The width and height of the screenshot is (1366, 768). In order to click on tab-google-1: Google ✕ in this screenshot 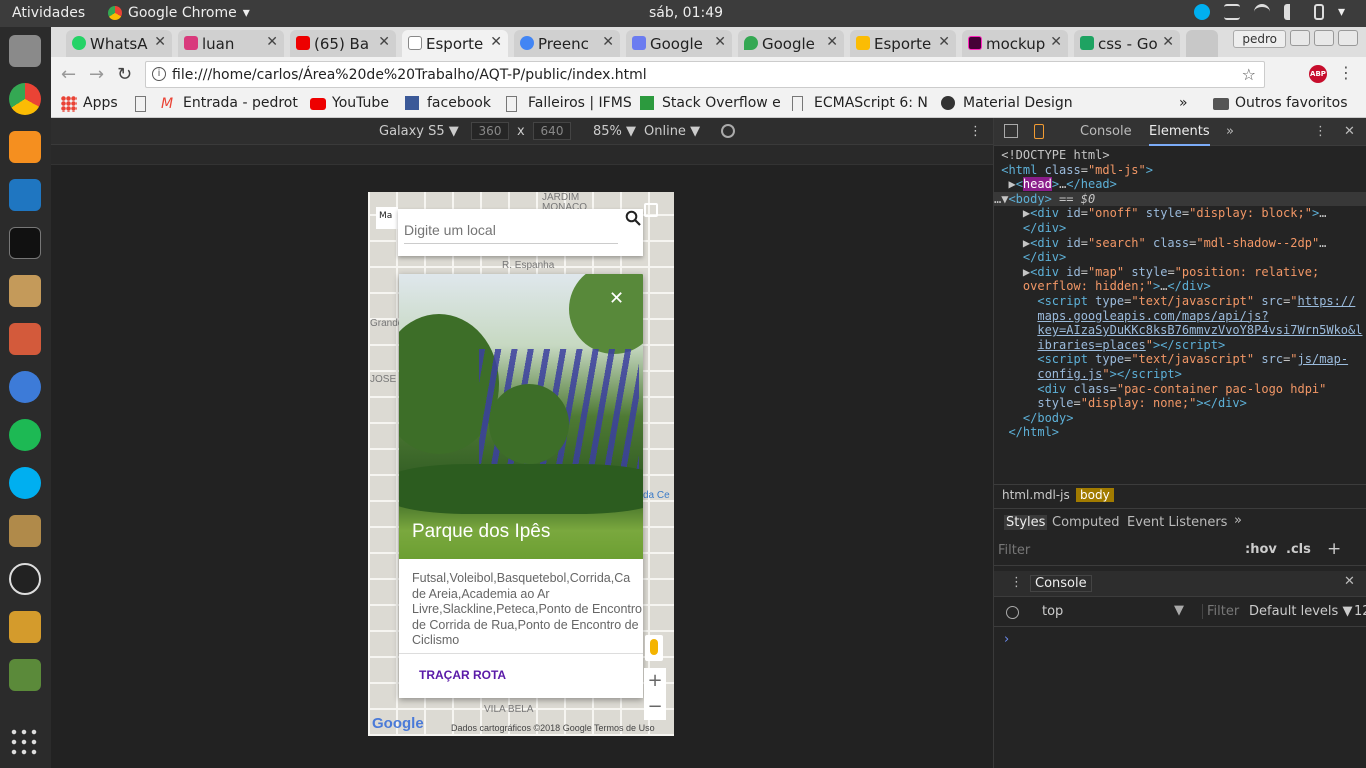, I will do `click(679, 43)`.